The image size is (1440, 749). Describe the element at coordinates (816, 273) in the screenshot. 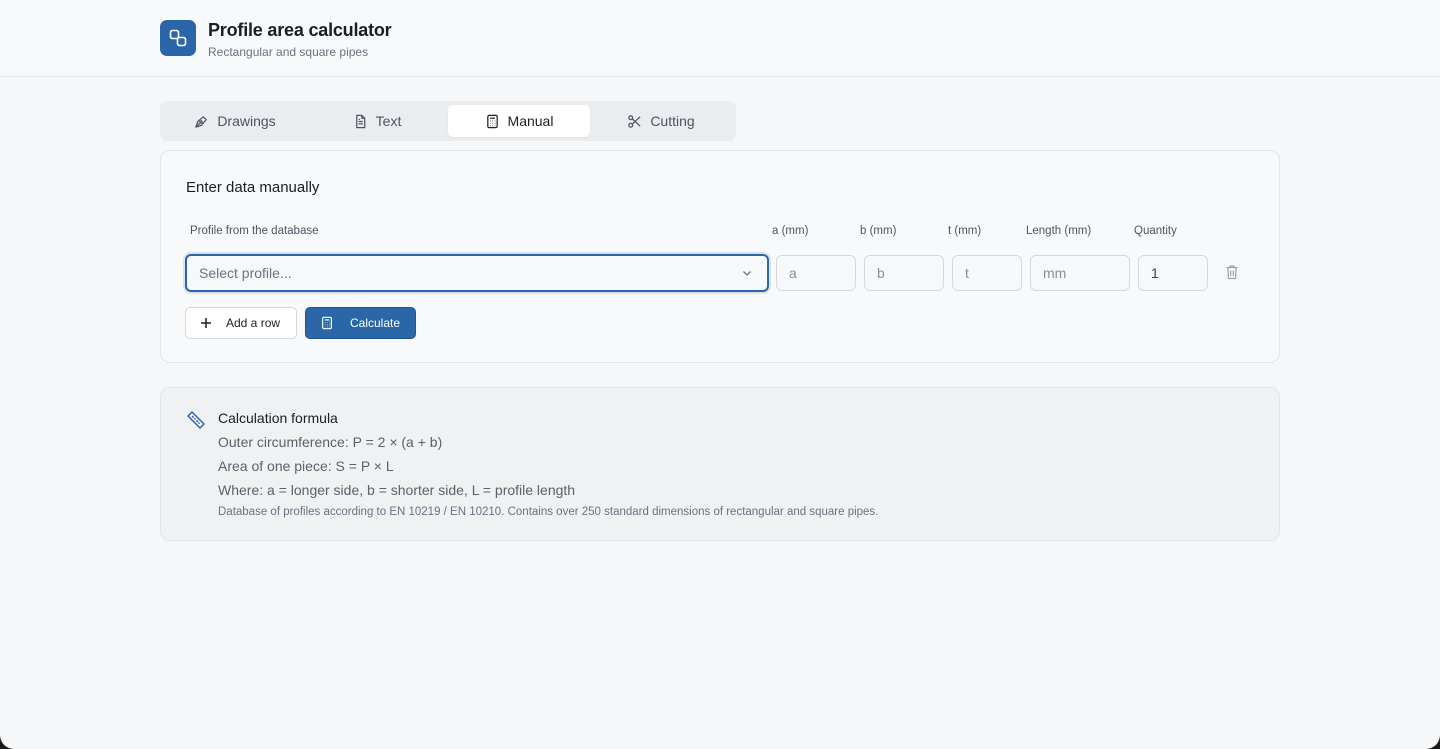

I see `a-input` at that location.